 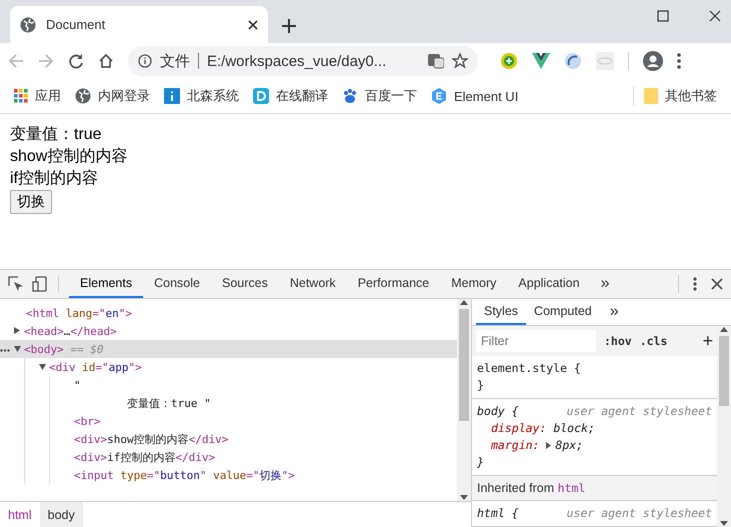 I want to click on tab-title: Document, so click(x=76, y=24).